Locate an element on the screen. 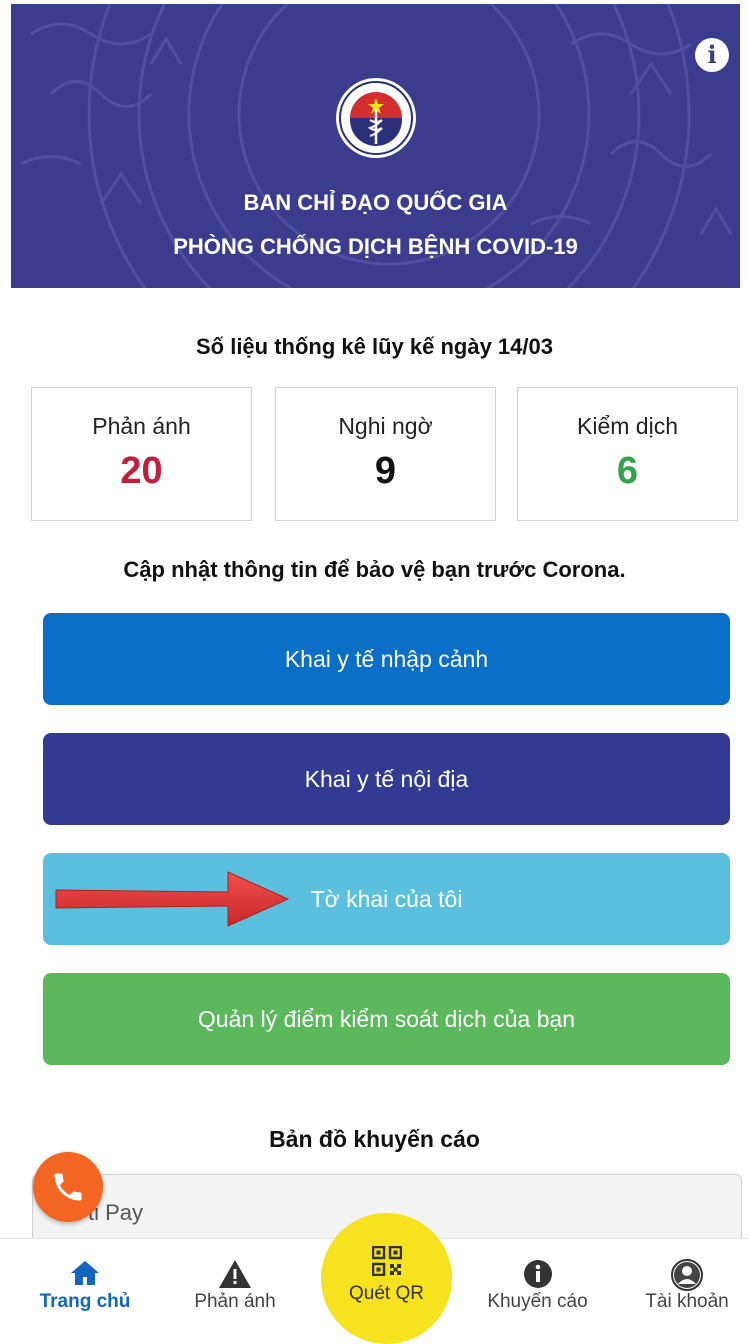 This screenshot has height=1344, width=749. stat-card-reports: Phản ánh 20 is located at coordinates (141, 454).